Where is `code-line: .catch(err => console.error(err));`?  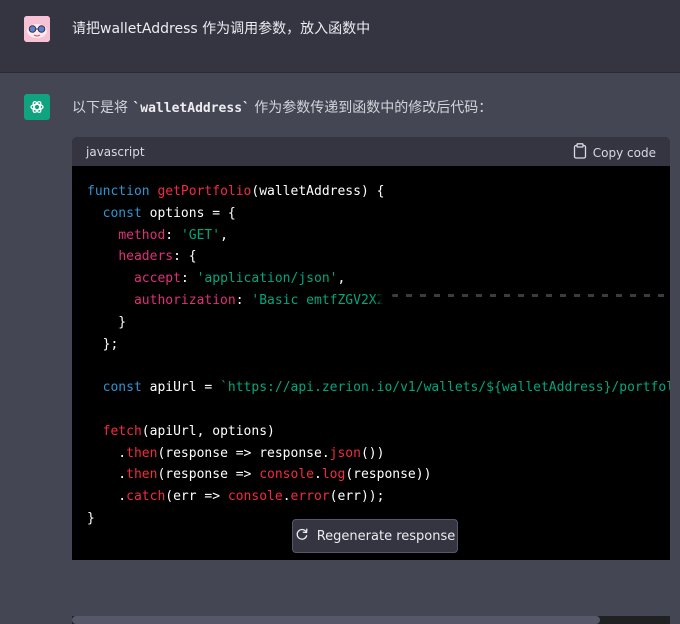
code-line: .catch(err => console.error(err)); is located at coordinates (378, 497).